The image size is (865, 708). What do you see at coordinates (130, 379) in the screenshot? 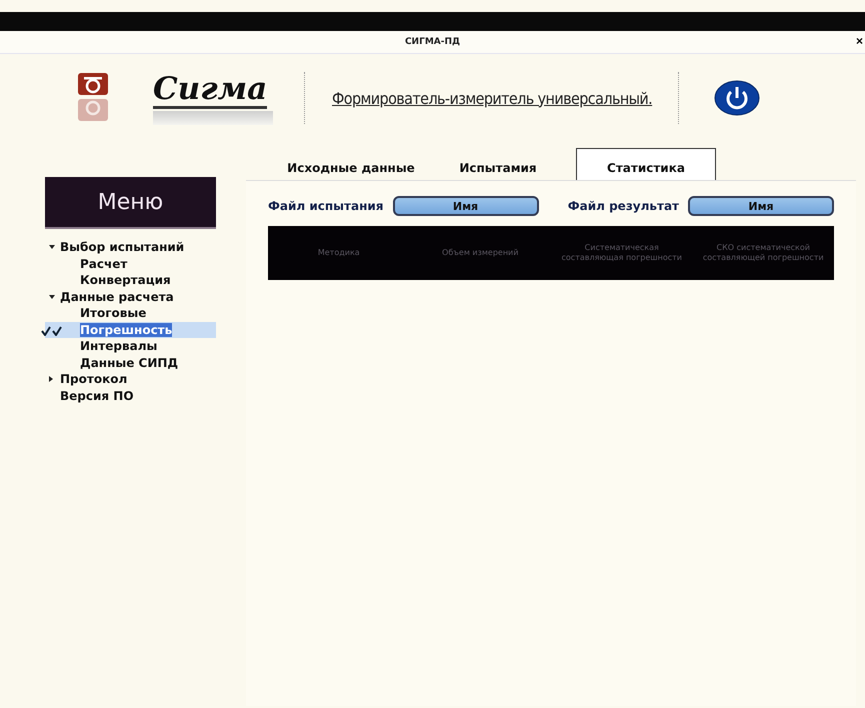
I see `tree-item: Протокол` at bounding box center [130, 379].